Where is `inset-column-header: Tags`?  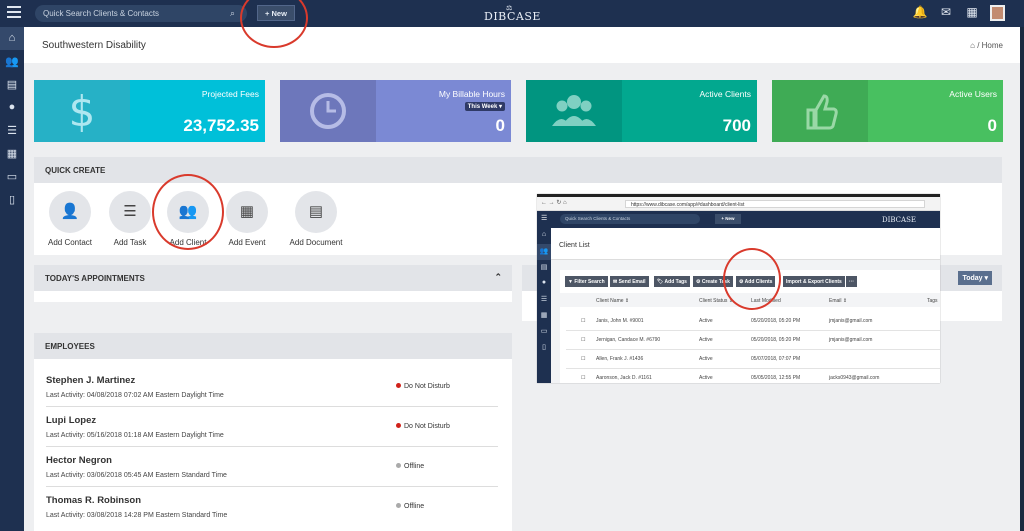 inset-column-header: Tags is located at coordinates (932, 301).